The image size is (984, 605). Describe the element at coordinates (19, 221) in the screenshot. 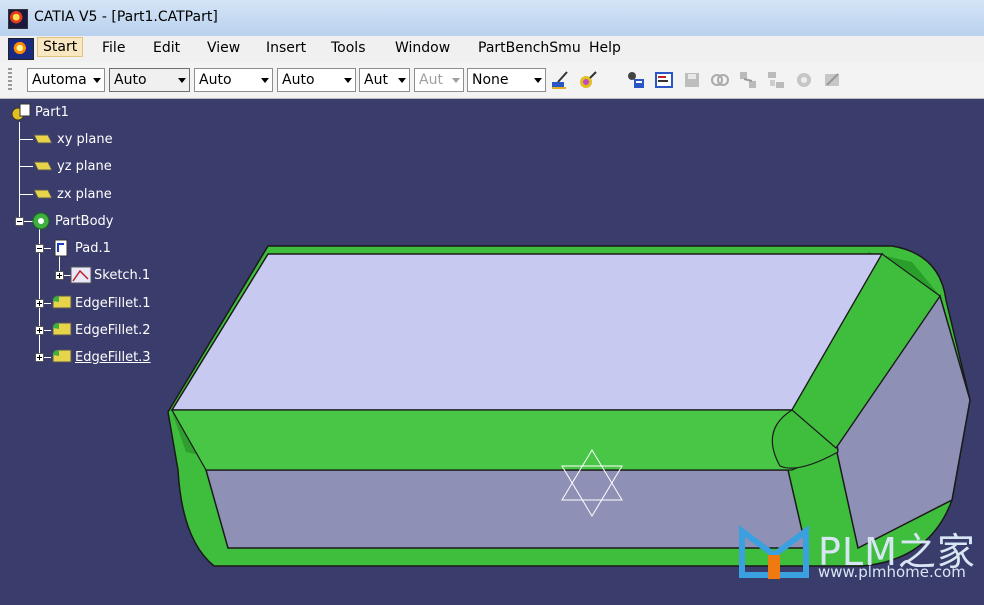

I see `collapse-partbody-toggle` at that location.